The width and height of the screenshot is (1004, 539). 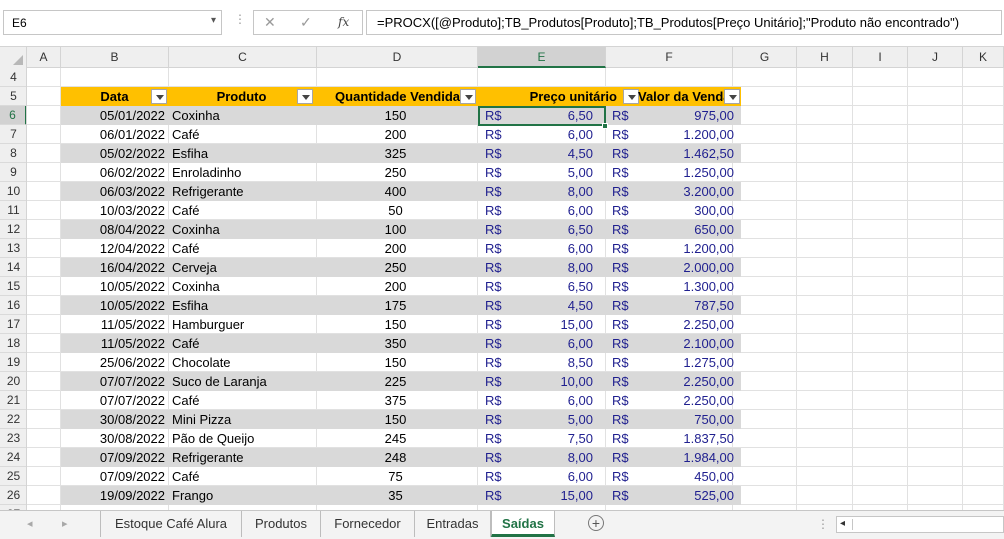 I want to click on cell-date: 06/02/2022, so click(x=114, y=172).